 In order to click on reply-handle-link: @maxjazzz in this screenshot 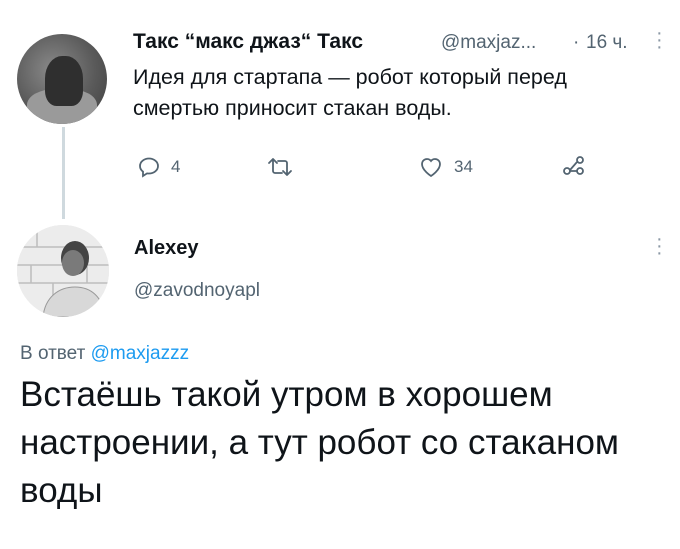, I will do `click(140, 353)`.